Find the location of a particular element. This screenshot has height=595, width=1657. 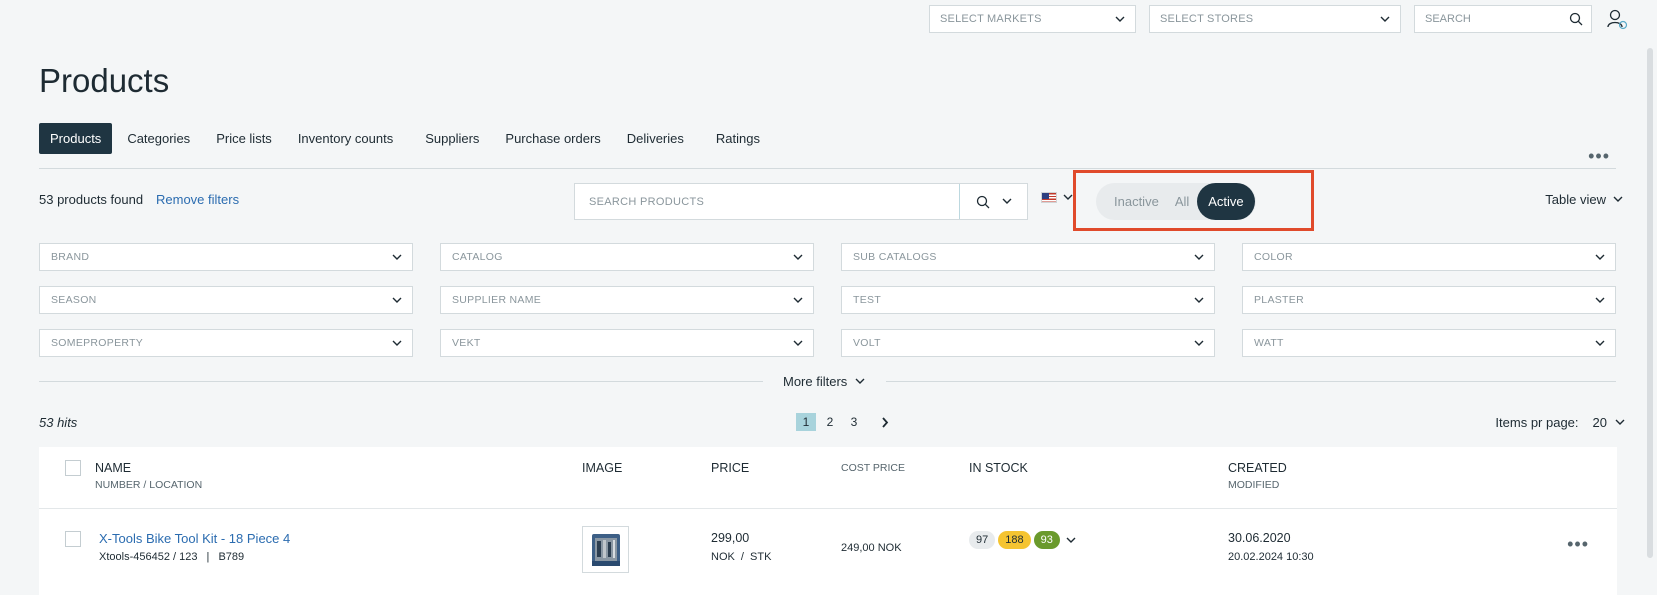

product-number-location: Xtools-456452 / 123 | B789 is located at coordinates (171, 557).